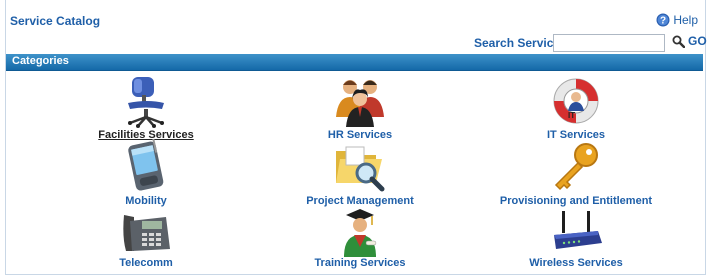 The width and height of the screenshot is (707, 276). Describe the element at coordinates (360, 263) in the screenshot. I see `category-label: Training Services` at that location.